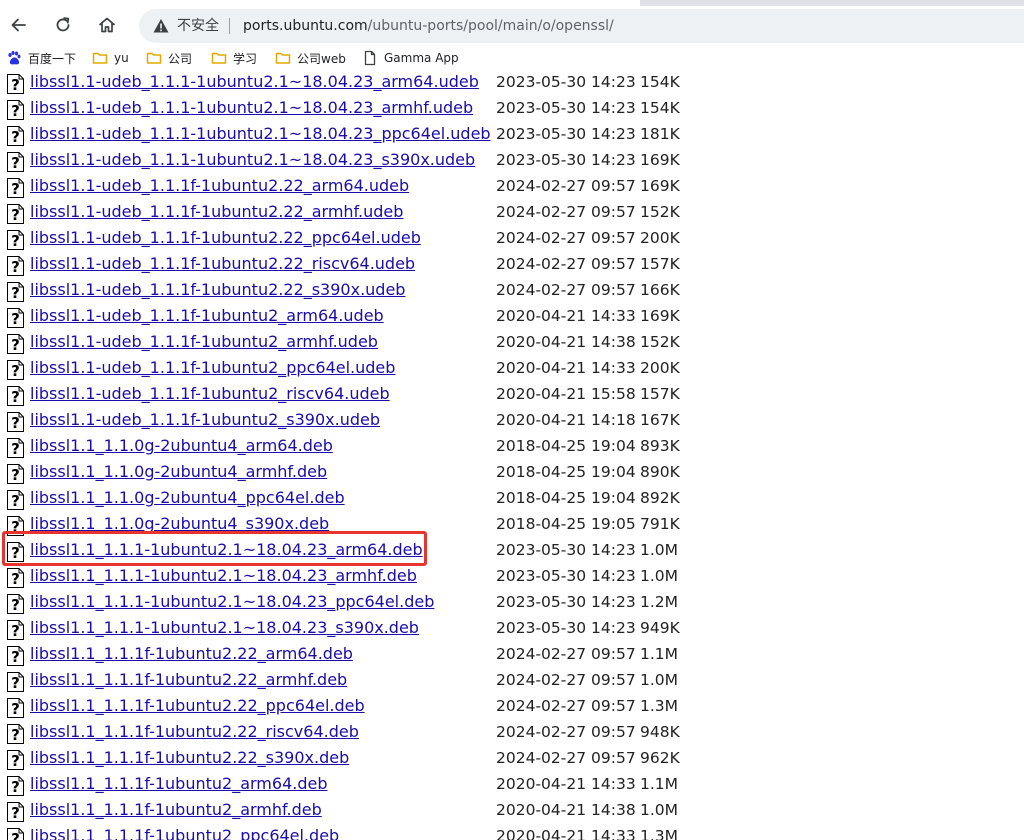 The width and height of the screenshot is (1024, 840). What do you see at coordinates (161, 26) in the screenshot?
I see `warning-icon` at bounding box center [161, 26].